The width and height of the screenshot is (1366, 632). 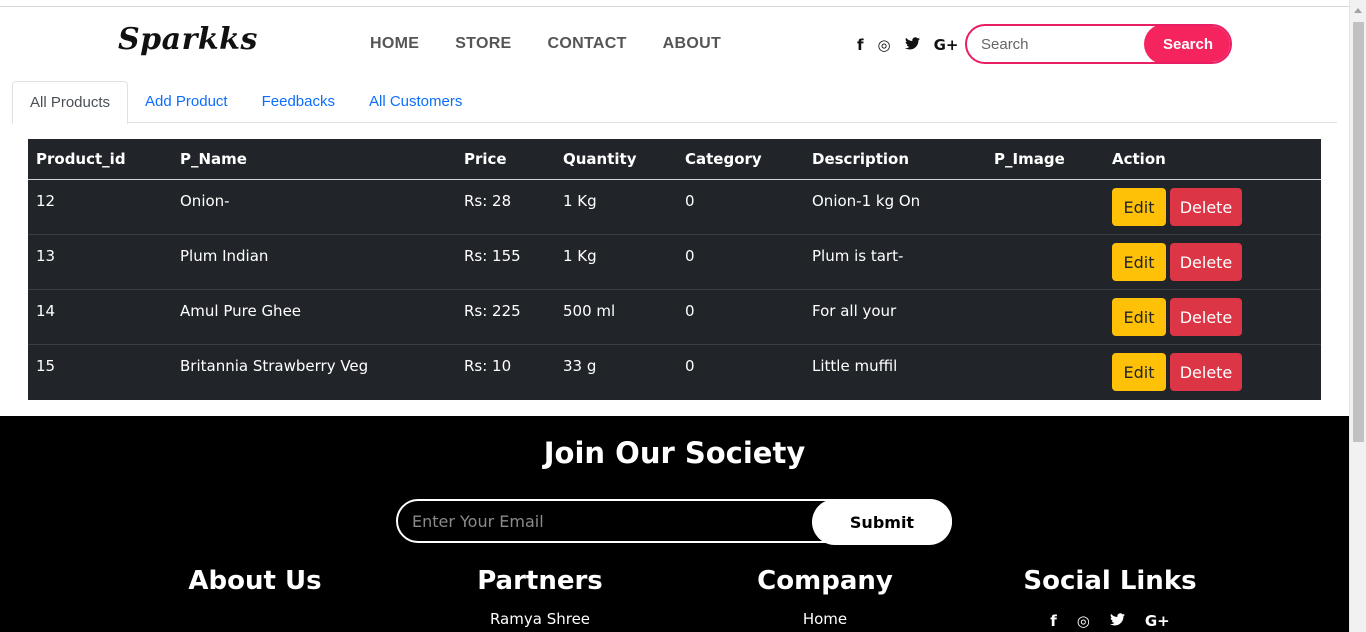 What do you see at coordinates (866, 201) in the screenshot?
I see `cell-description: Onion-1 kg On` at bounding box center [866, 201].